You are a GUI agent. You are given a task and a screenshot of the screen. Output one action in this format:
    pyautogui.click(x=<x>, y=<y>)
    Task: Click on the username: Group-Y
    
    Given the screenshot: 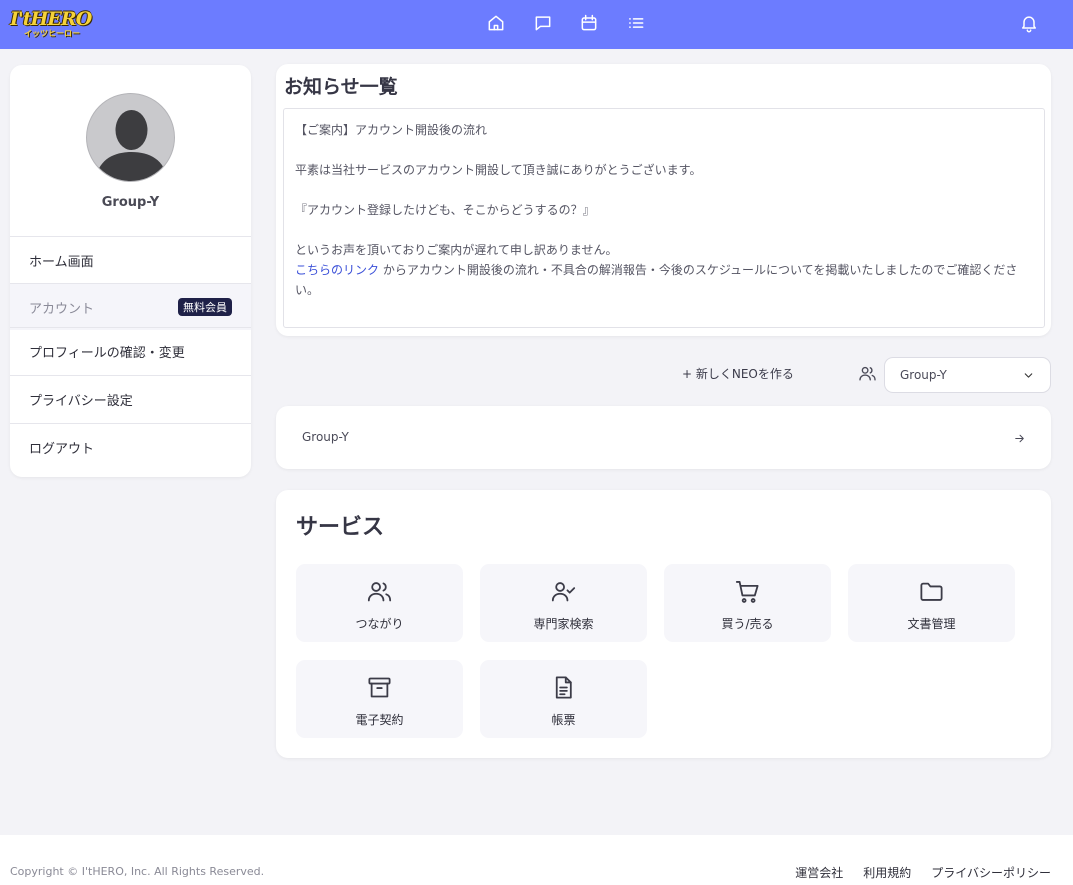 What is the action you would take?
    pyautogui.click(x=130, y=202)
    